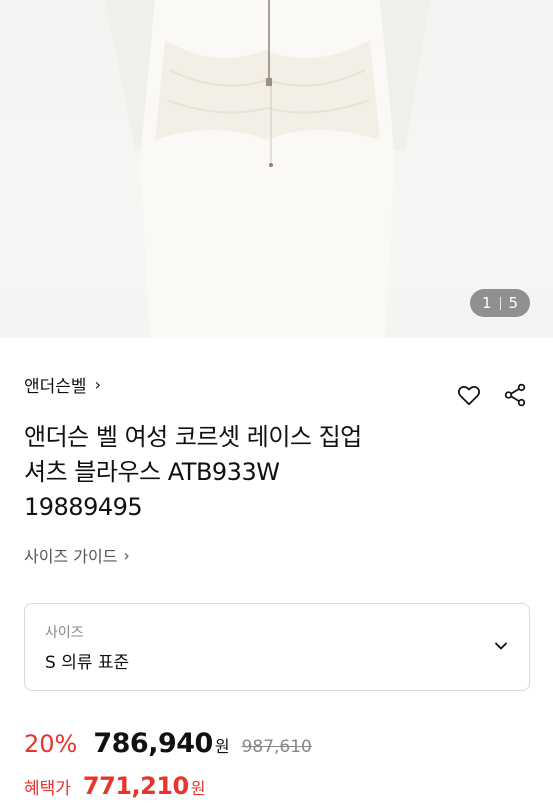  I want to click on product-code: 19889495, so click(83, 507).